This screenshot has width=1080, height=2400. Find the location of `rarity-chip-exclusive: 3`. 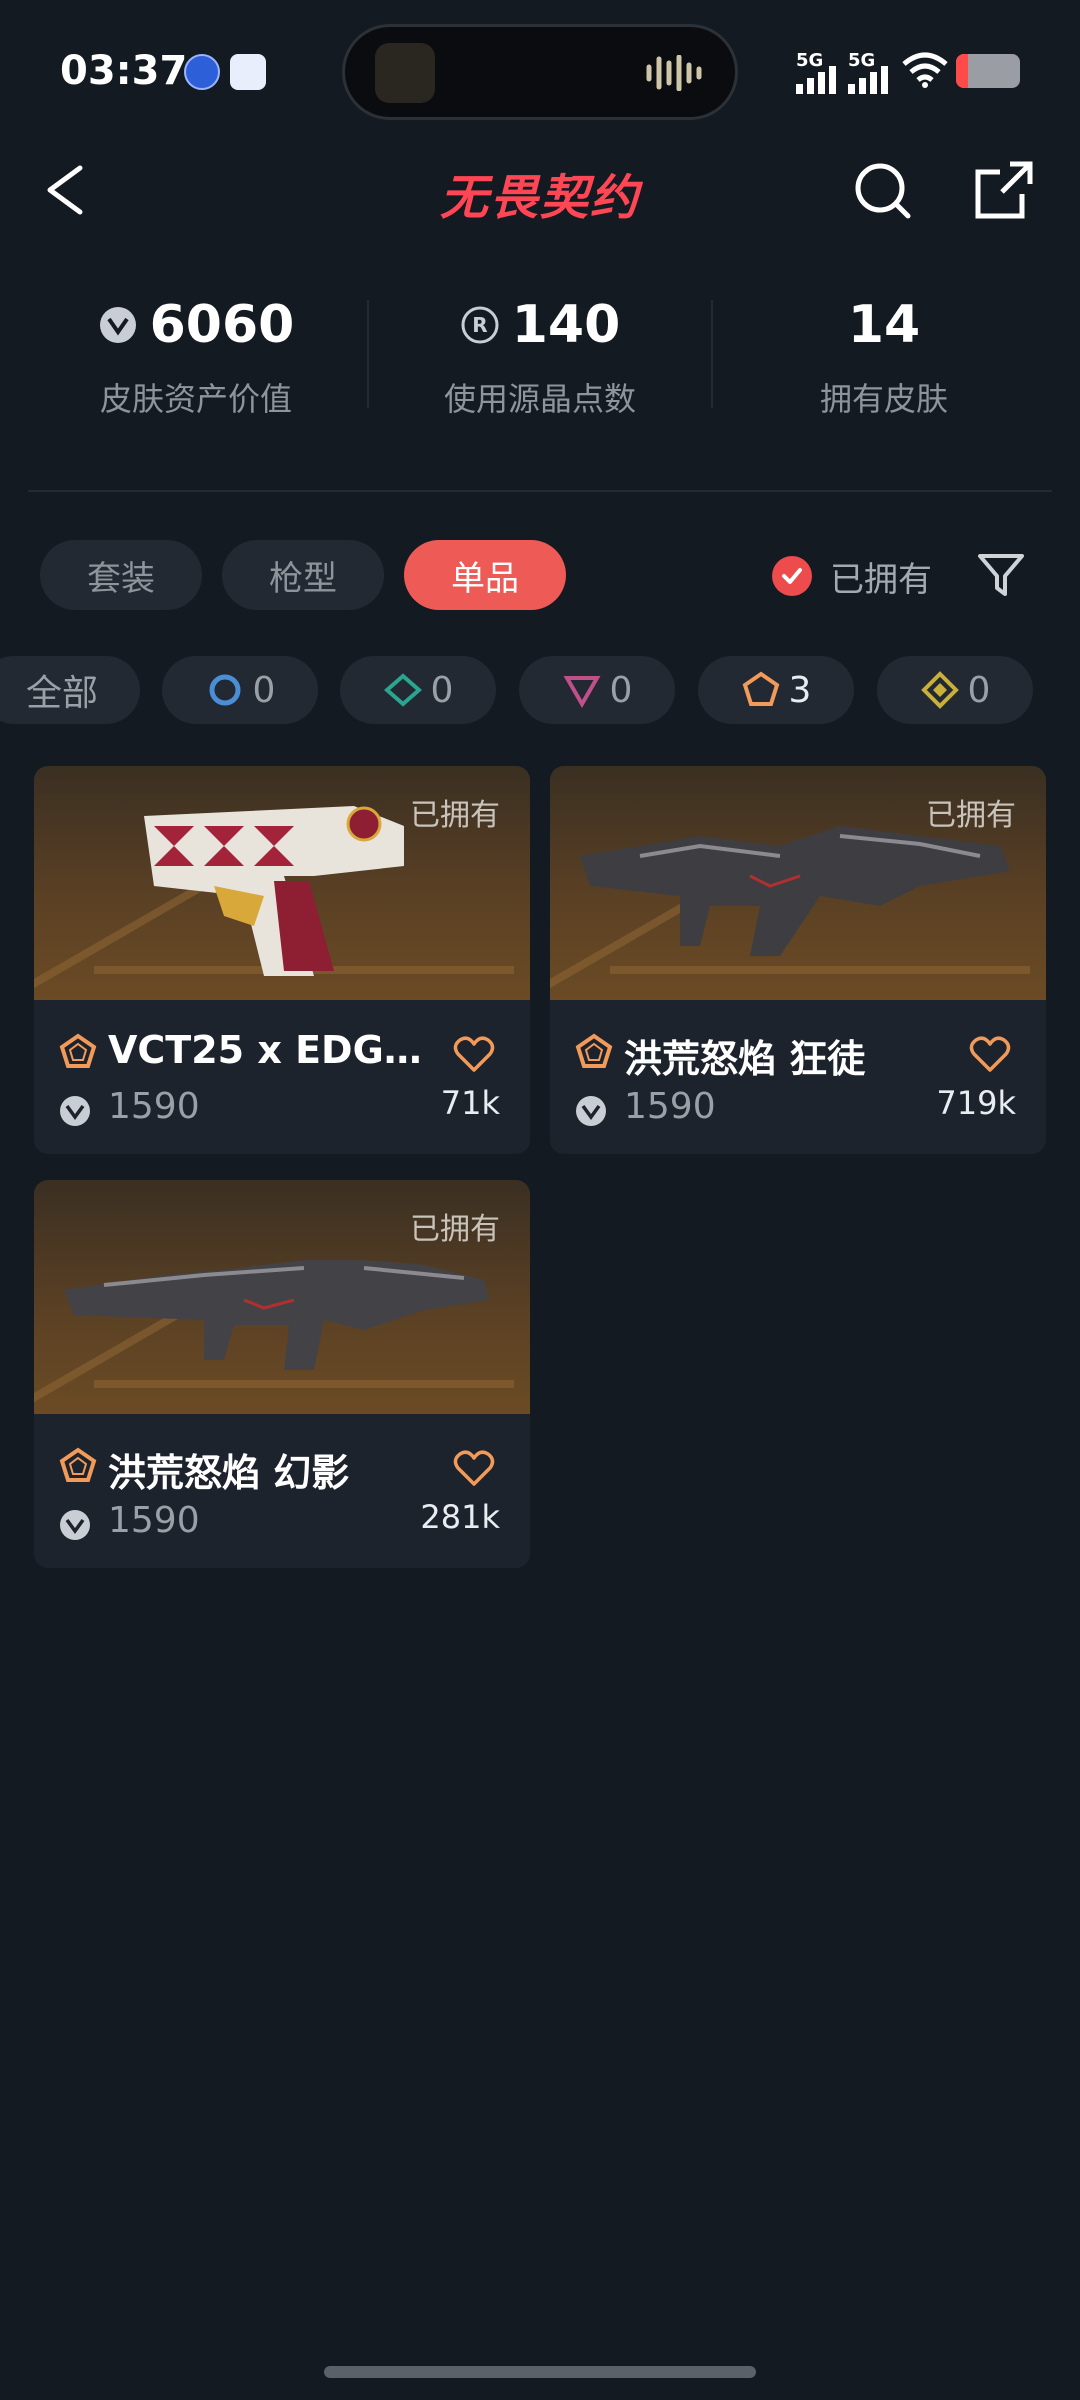

rarity-chip-exclusive: 3 is located at coordinates (776, 690).